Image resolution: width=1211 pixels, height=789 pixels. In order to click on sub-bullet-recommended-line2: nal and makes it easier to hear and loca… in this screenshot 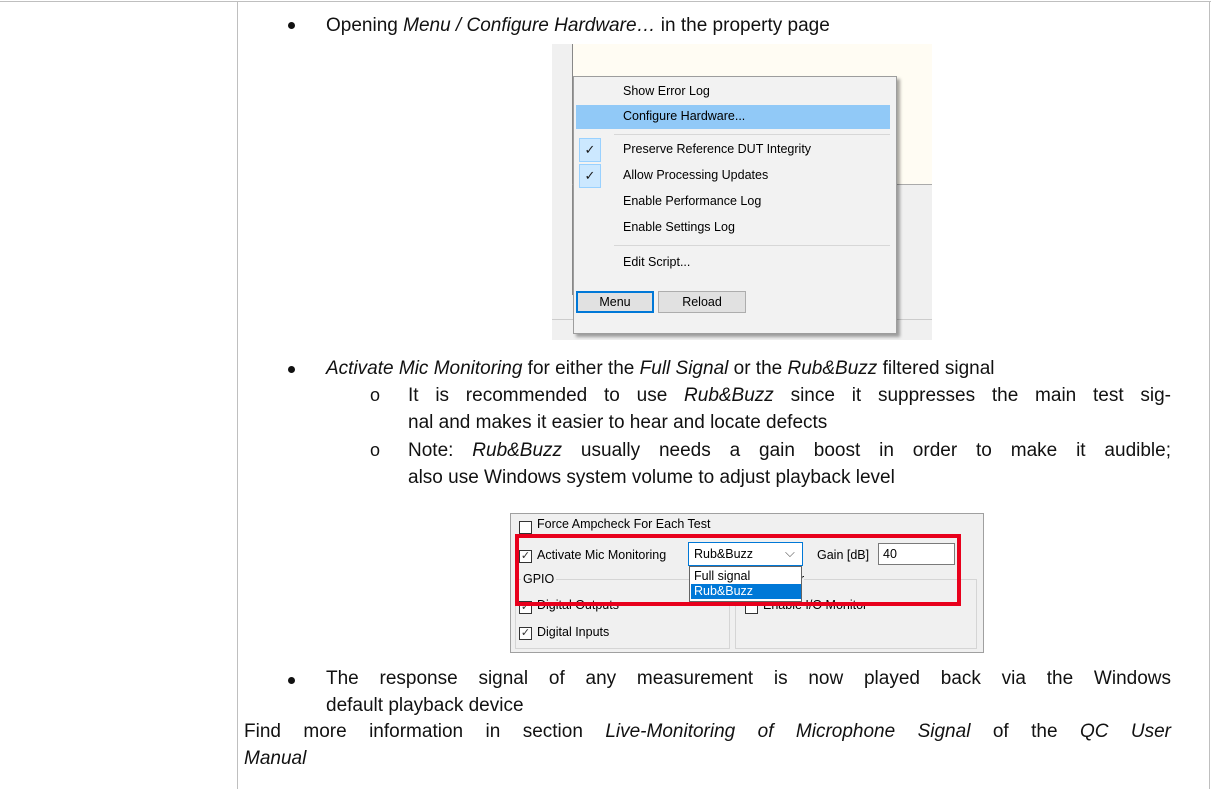, I will do `click(618, 422)`.